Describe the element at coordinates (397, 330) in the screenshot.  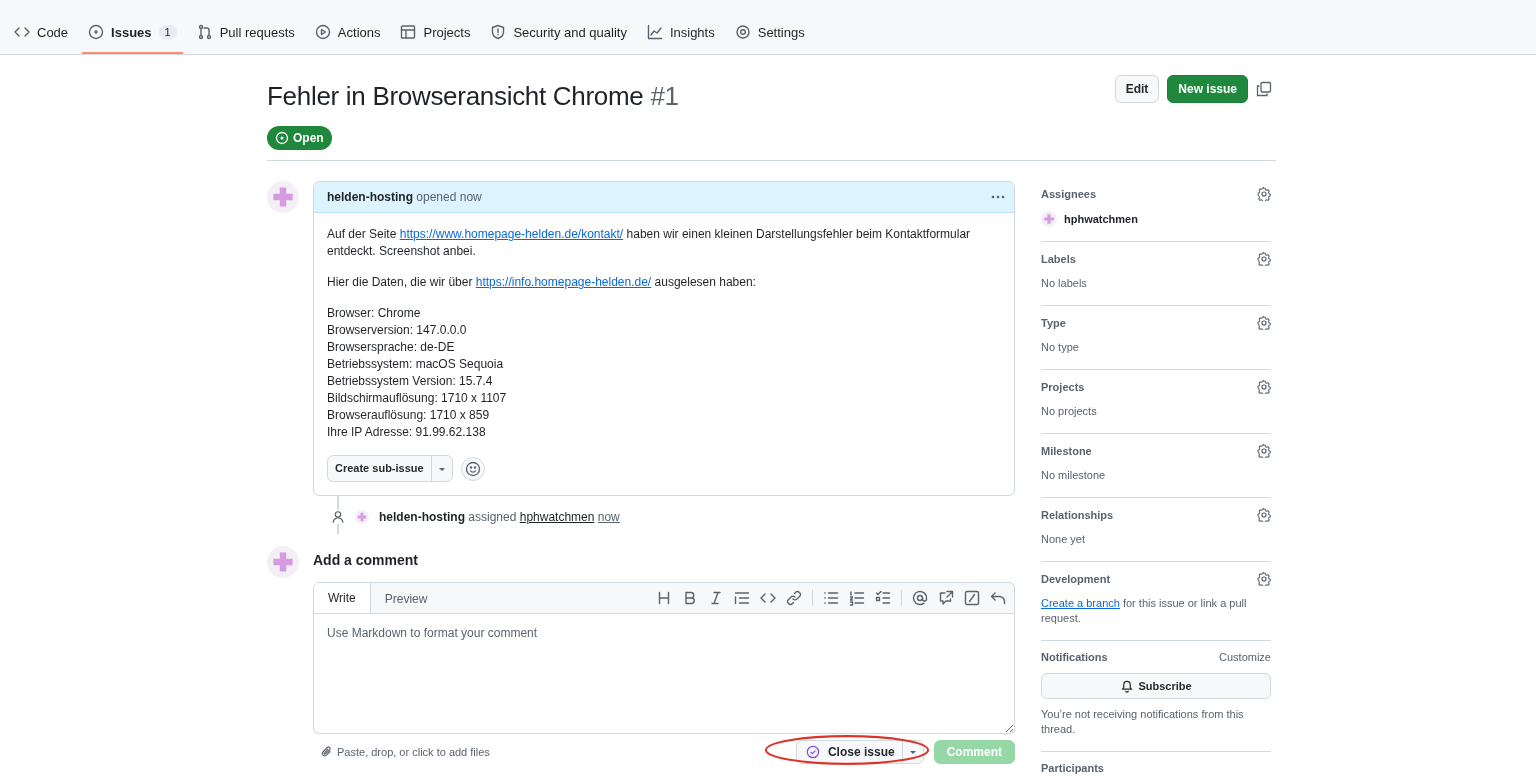
I see `comment-line: Browserversion: 147.0.0.0` at that location.